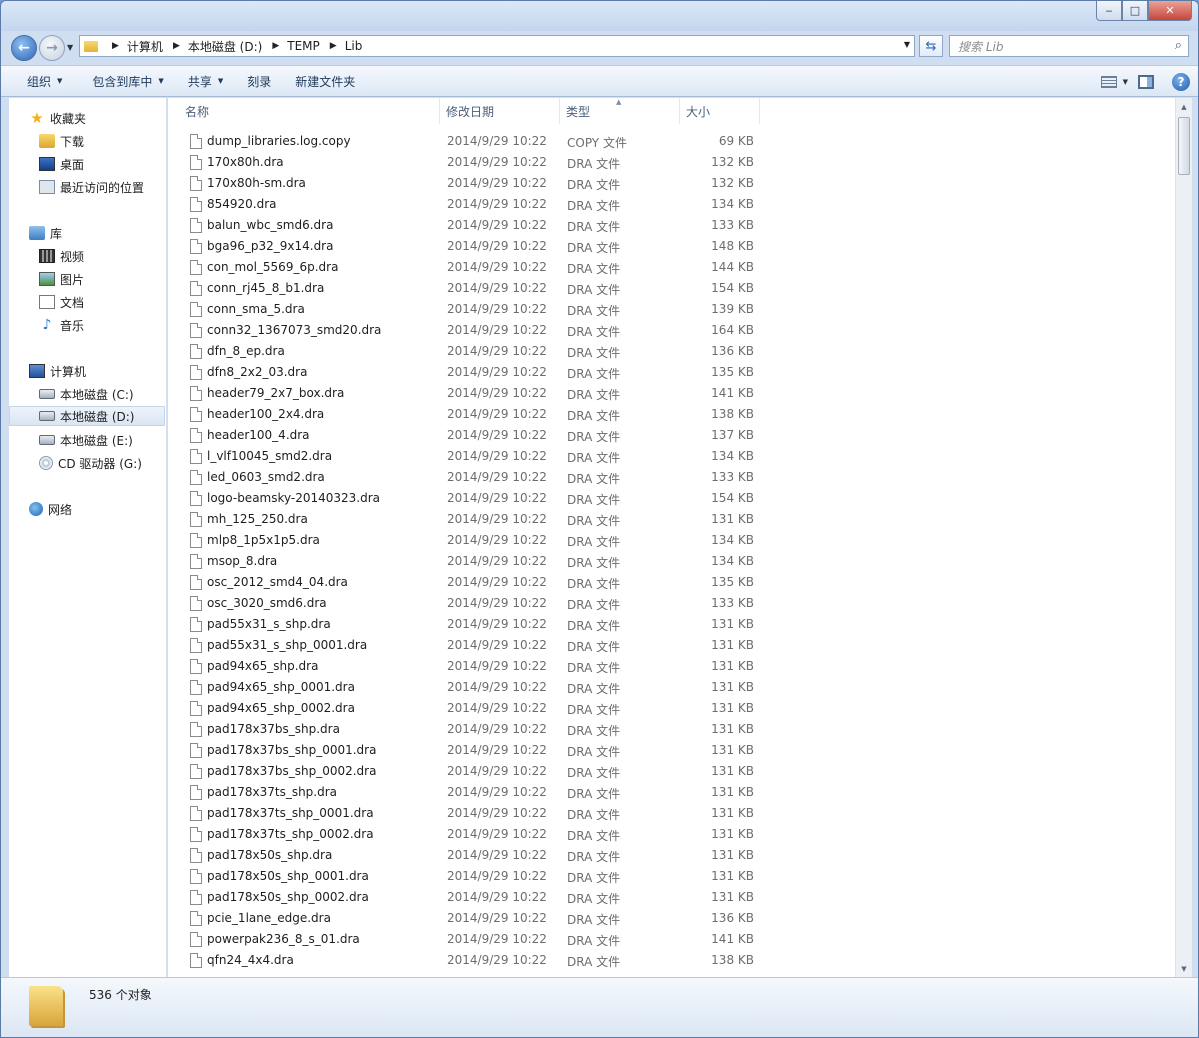  Describe the element at coordinates (90, 463) in the screenshot. I see `nav-cd-drive-g: CD 驱动器 (G:)` at that location.